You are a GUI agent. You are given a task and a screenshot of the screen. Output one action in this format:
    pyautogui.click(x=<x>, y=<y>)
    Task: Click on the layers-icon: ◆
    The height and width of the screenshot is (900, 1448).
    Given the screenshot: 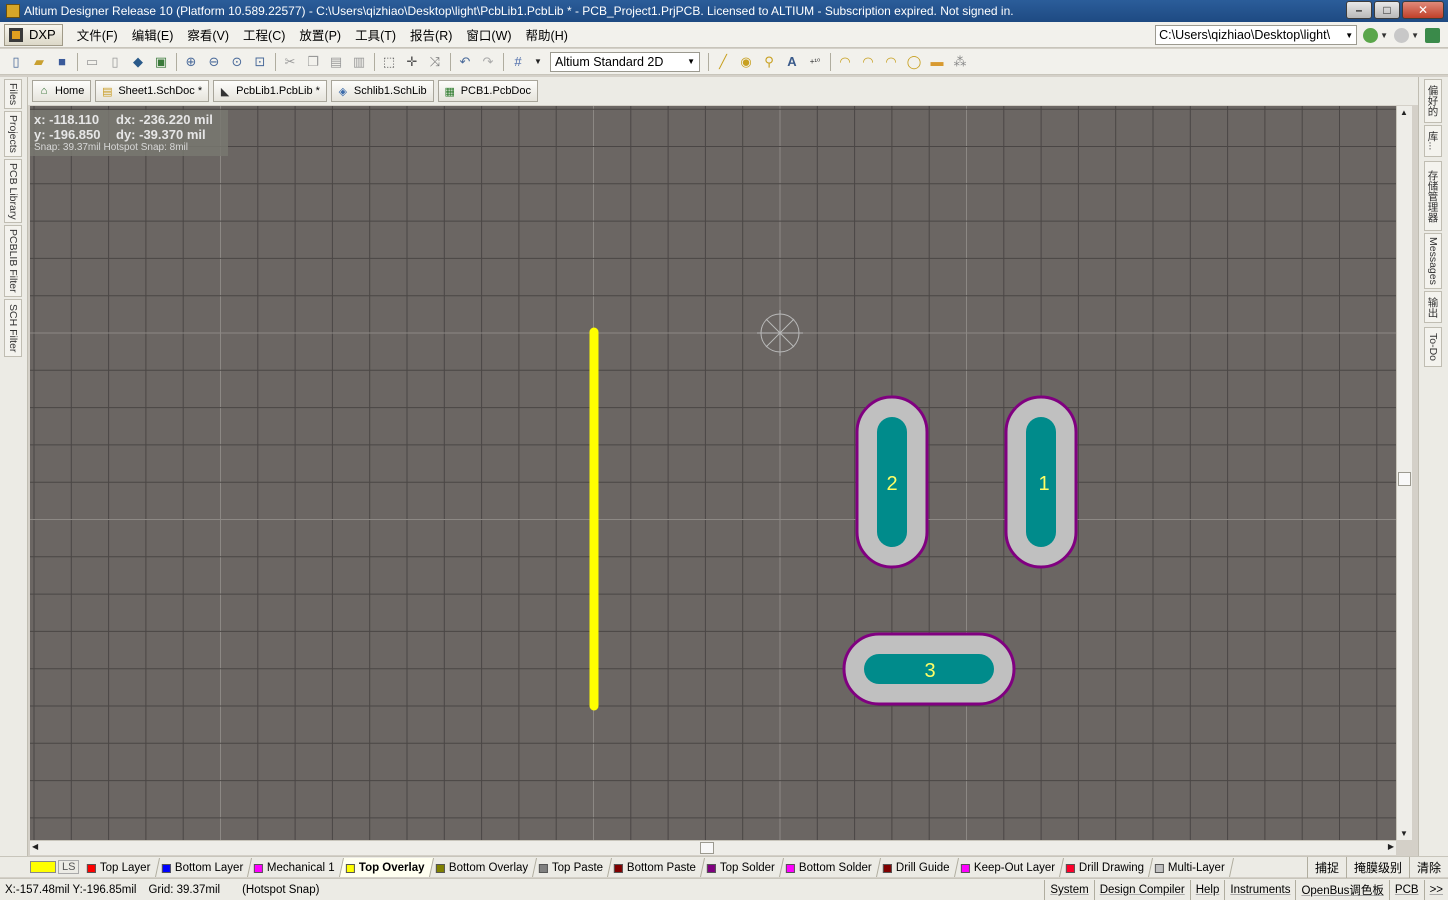 What is the action you would take?
    pyautogui.click(x=138, y=62)
    